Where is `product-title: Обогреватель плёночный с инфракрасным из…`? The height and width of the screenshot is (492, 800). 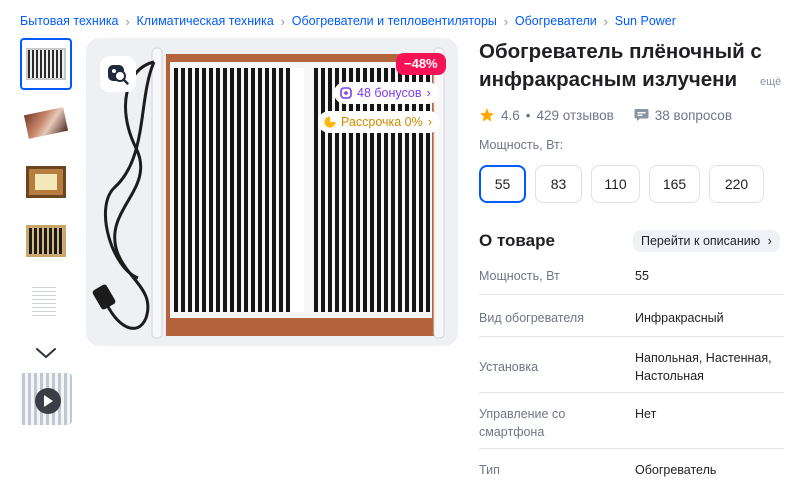
product-title: Обогреватель плёночный с инфракрасным из… is located at coordinates (624, 66).